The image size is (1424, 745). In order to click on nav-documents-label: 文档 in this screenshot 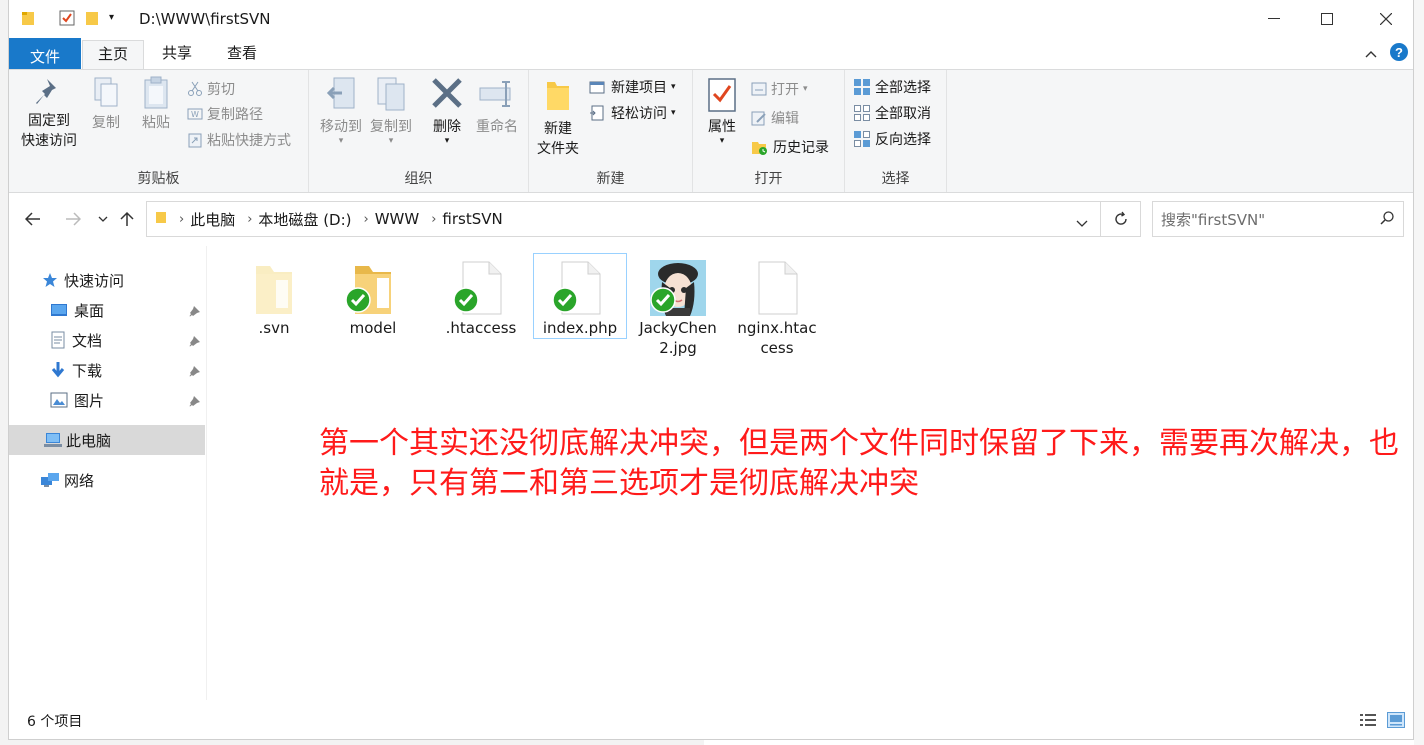, I will do `click(87, 340)`.